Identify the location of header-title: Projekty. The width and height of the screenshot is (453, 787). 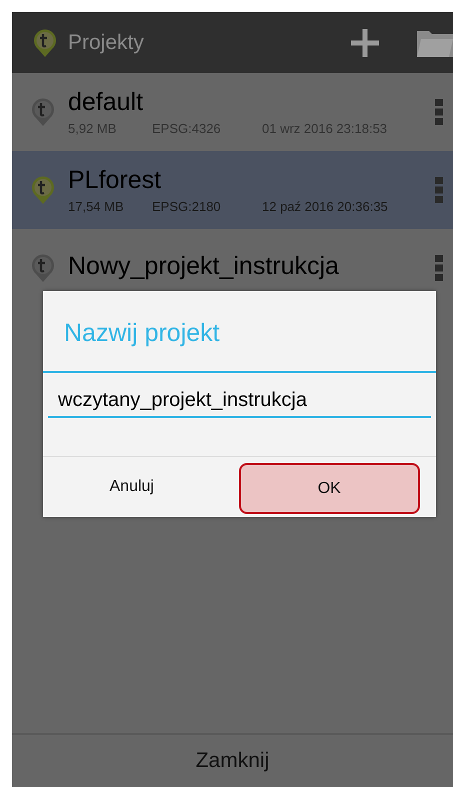
(106, 42).